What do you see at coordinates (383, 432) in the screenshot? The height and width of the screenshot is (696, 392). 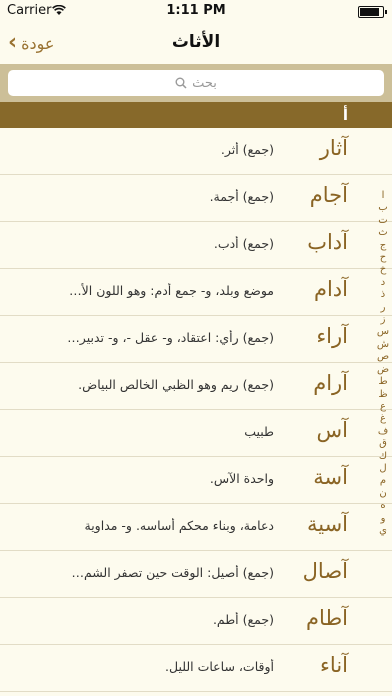 I see `index-letter: ف` at bounding box center [383, 432].